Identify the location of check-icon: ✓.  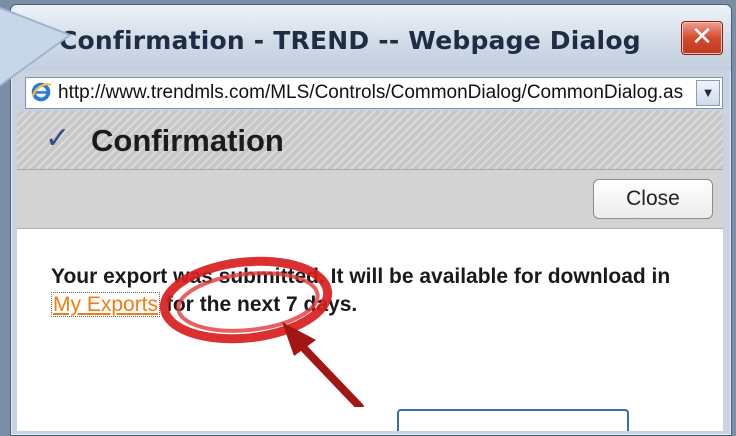
(58, 138).